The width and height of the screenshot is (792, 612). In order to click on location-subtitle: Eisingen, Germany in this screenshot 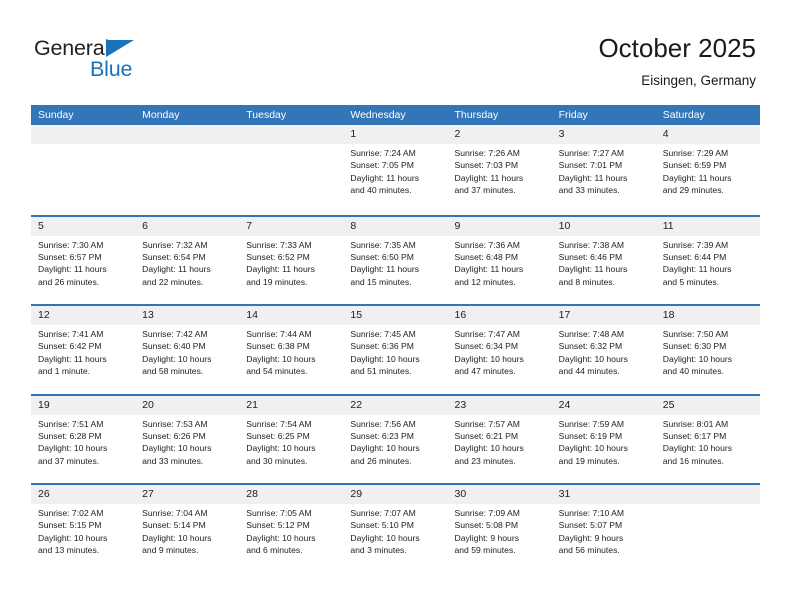, I will do `click(698, 80)`.